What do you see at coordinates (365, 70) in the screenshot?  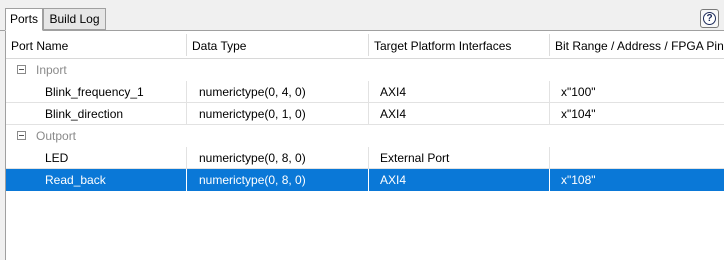 I see `group-row-inport: Inport` at bounding box center [365, 70].